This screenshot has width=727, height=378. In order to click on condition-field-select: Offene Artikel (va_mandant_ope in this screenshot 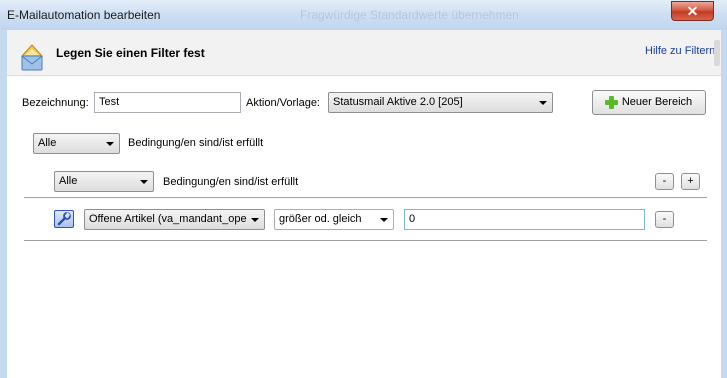, I will do `click(174, 219)`.